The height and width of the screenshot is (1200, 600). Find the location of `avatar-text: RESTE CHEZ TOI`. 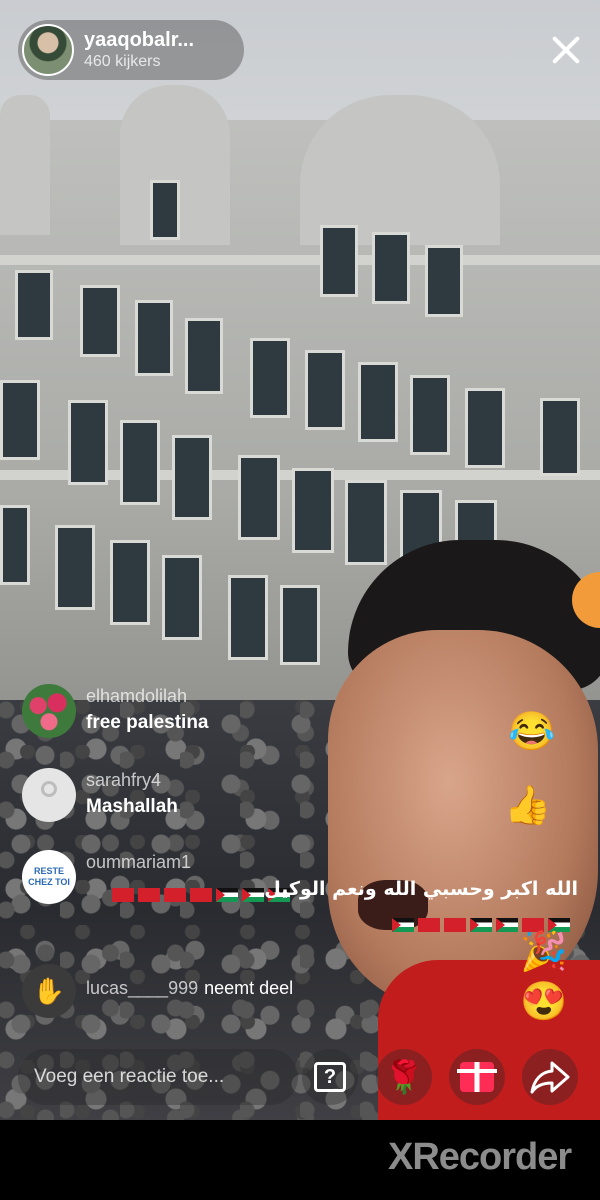

avatar-text: RESTE CHEZ TOI is located at coordinates (49, 876).